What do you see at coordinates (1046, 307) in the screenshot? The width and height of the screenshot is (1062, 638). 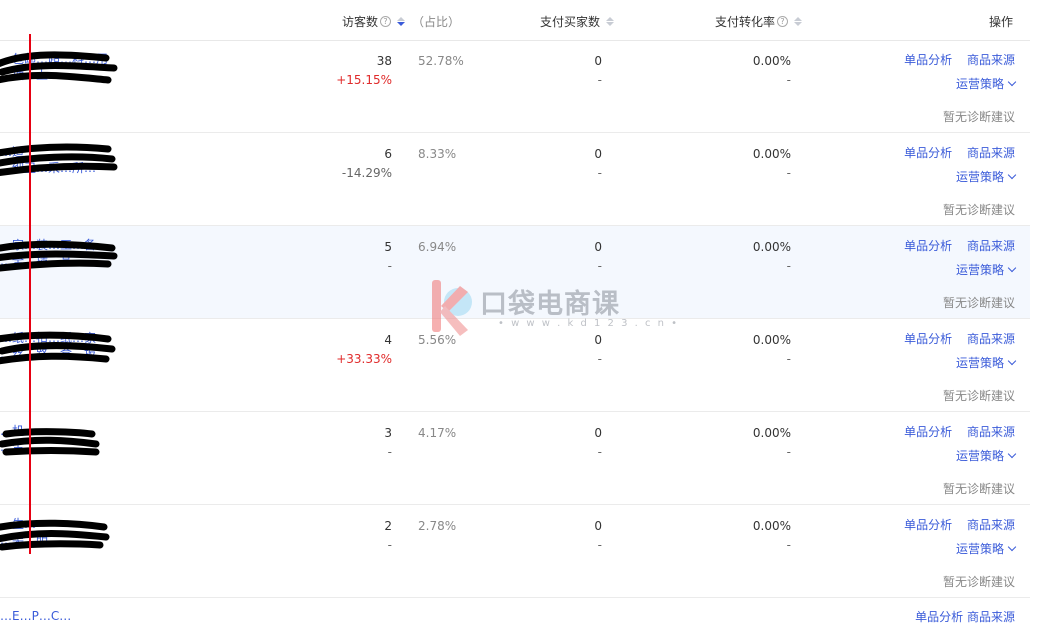 I see `right-gutter` at bounding box center [1046, 307].